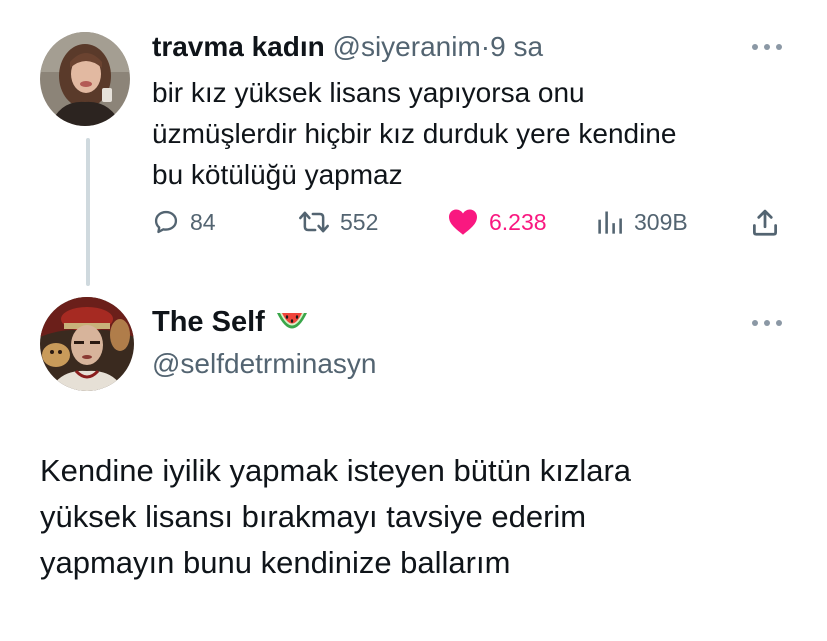 The height and width of the screenshot is (641, 827). Describe the element at coordinates (661, 221) in the screenshot. I see `views-count: 309B` at that location.